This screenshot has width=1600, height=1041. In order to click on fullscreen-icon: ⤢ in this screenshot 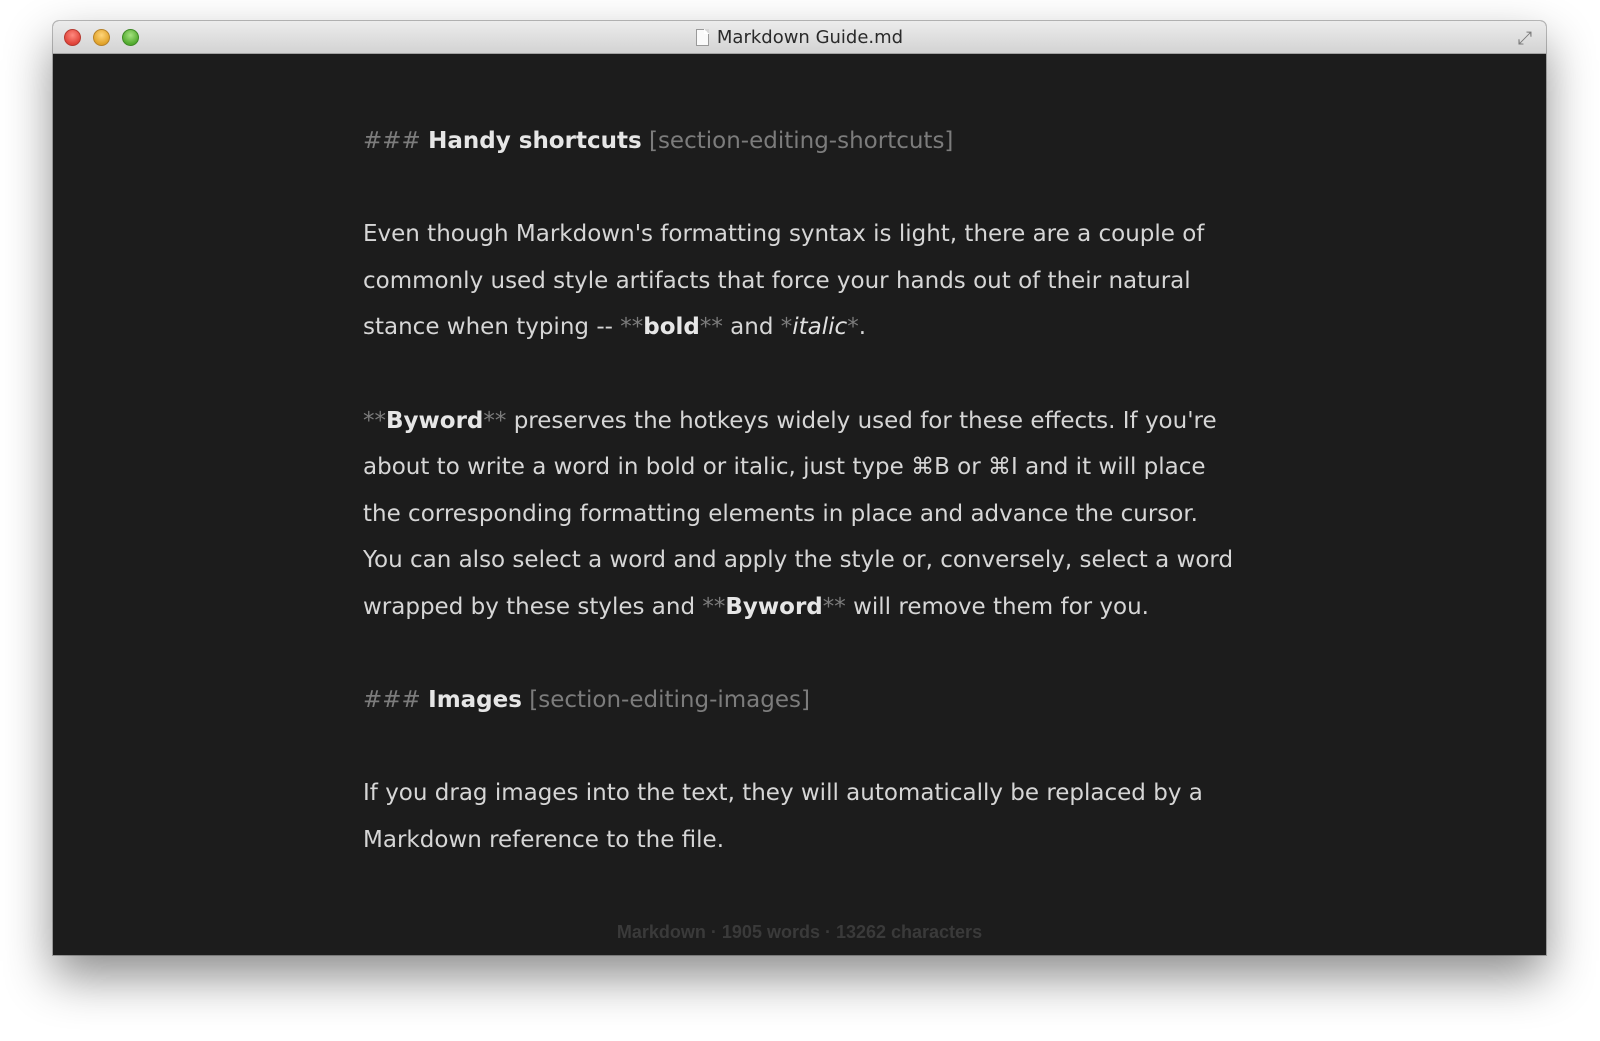, I will do `click(1525, 38)`.